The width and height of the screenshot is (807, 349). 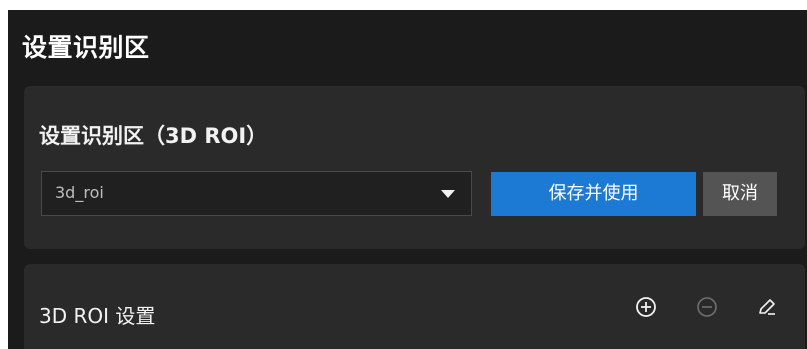 I want to click on pencil-edit-icon, so click(x=767, y=307).